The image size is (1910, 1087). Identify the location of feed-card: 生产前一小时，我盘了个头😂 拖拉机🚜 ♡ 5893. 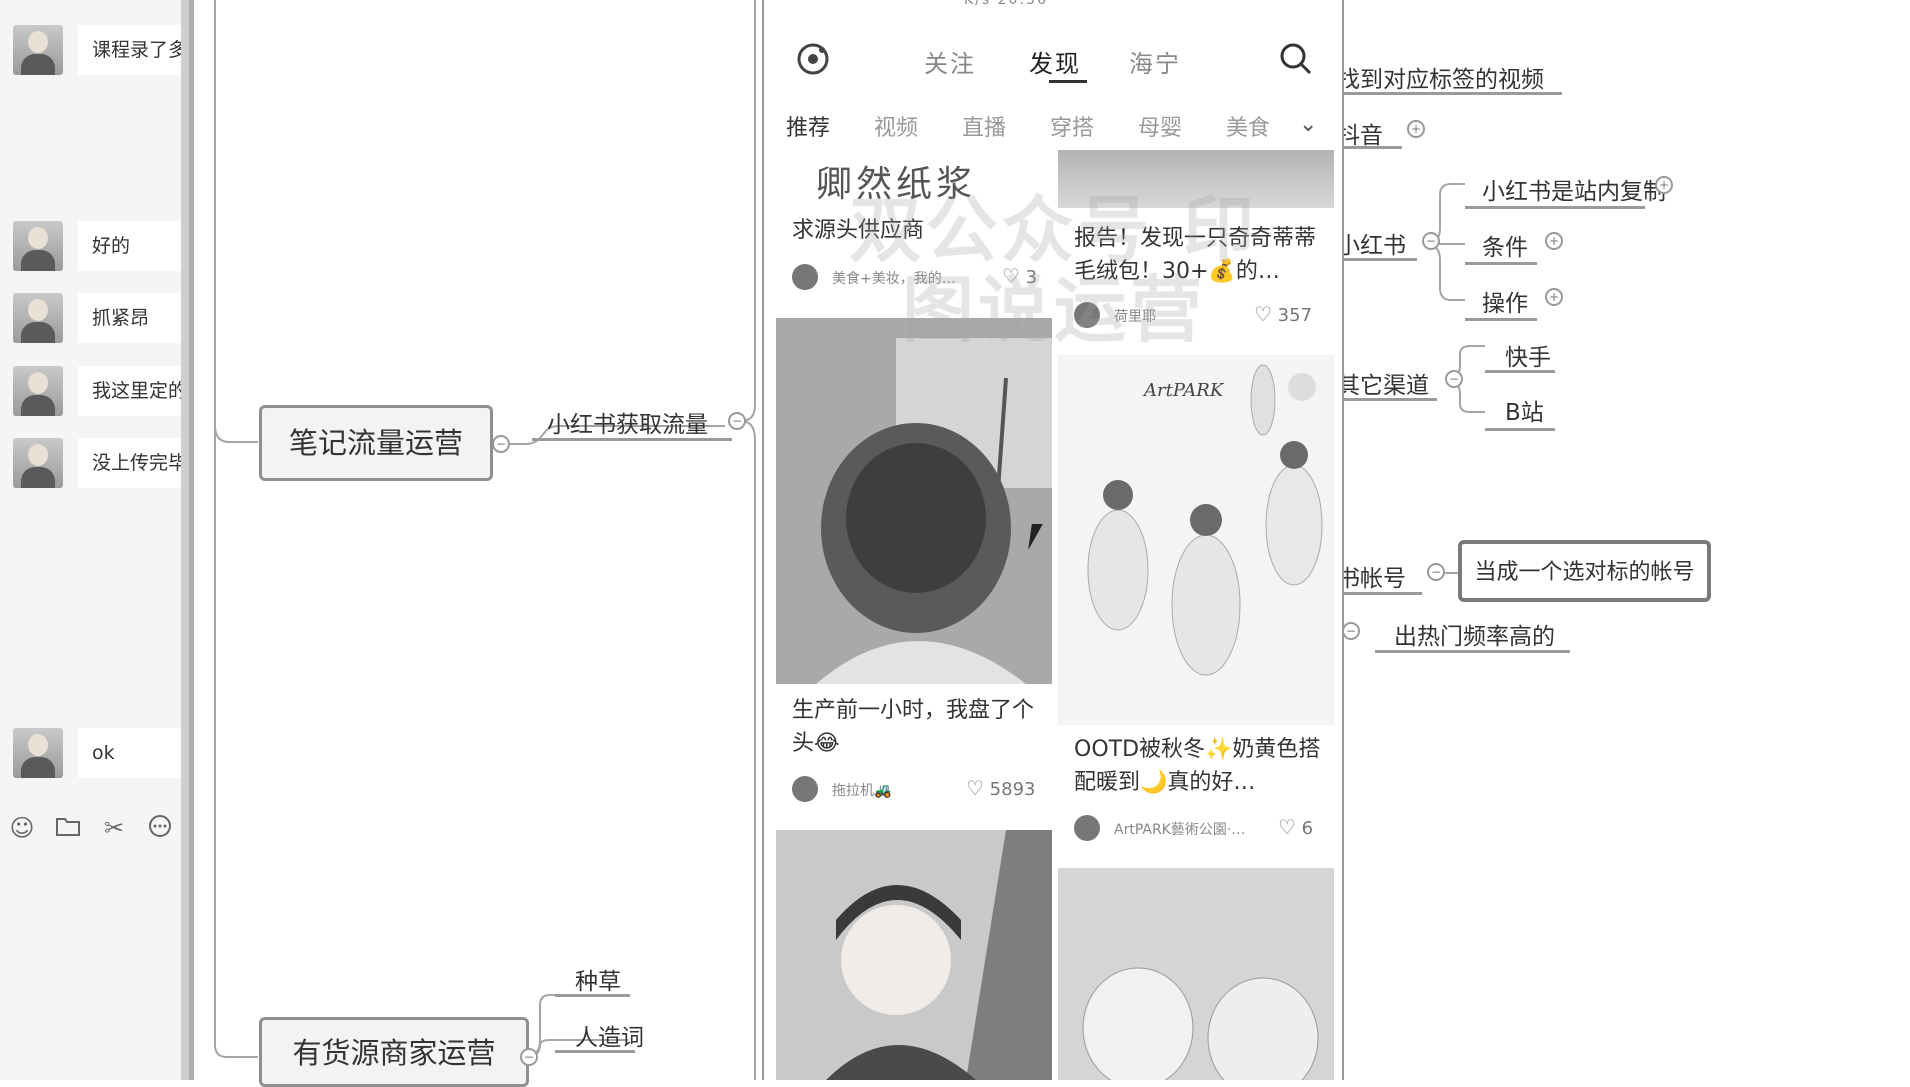
(914, 567).